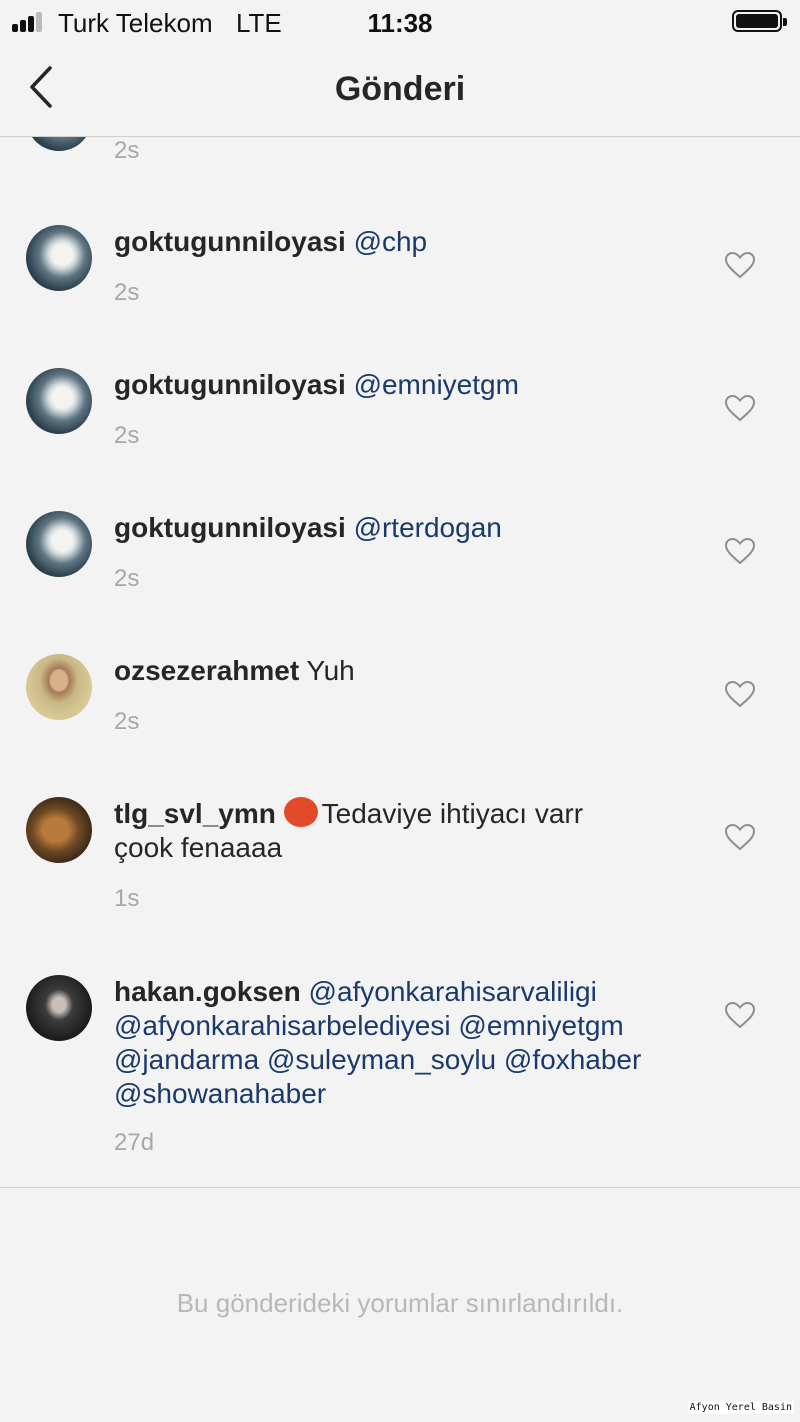 The width and height of the screenshot is (800, 1422). I want to click on comment-text: Tedaviye ihtiyacı varr, so click(452, 813).